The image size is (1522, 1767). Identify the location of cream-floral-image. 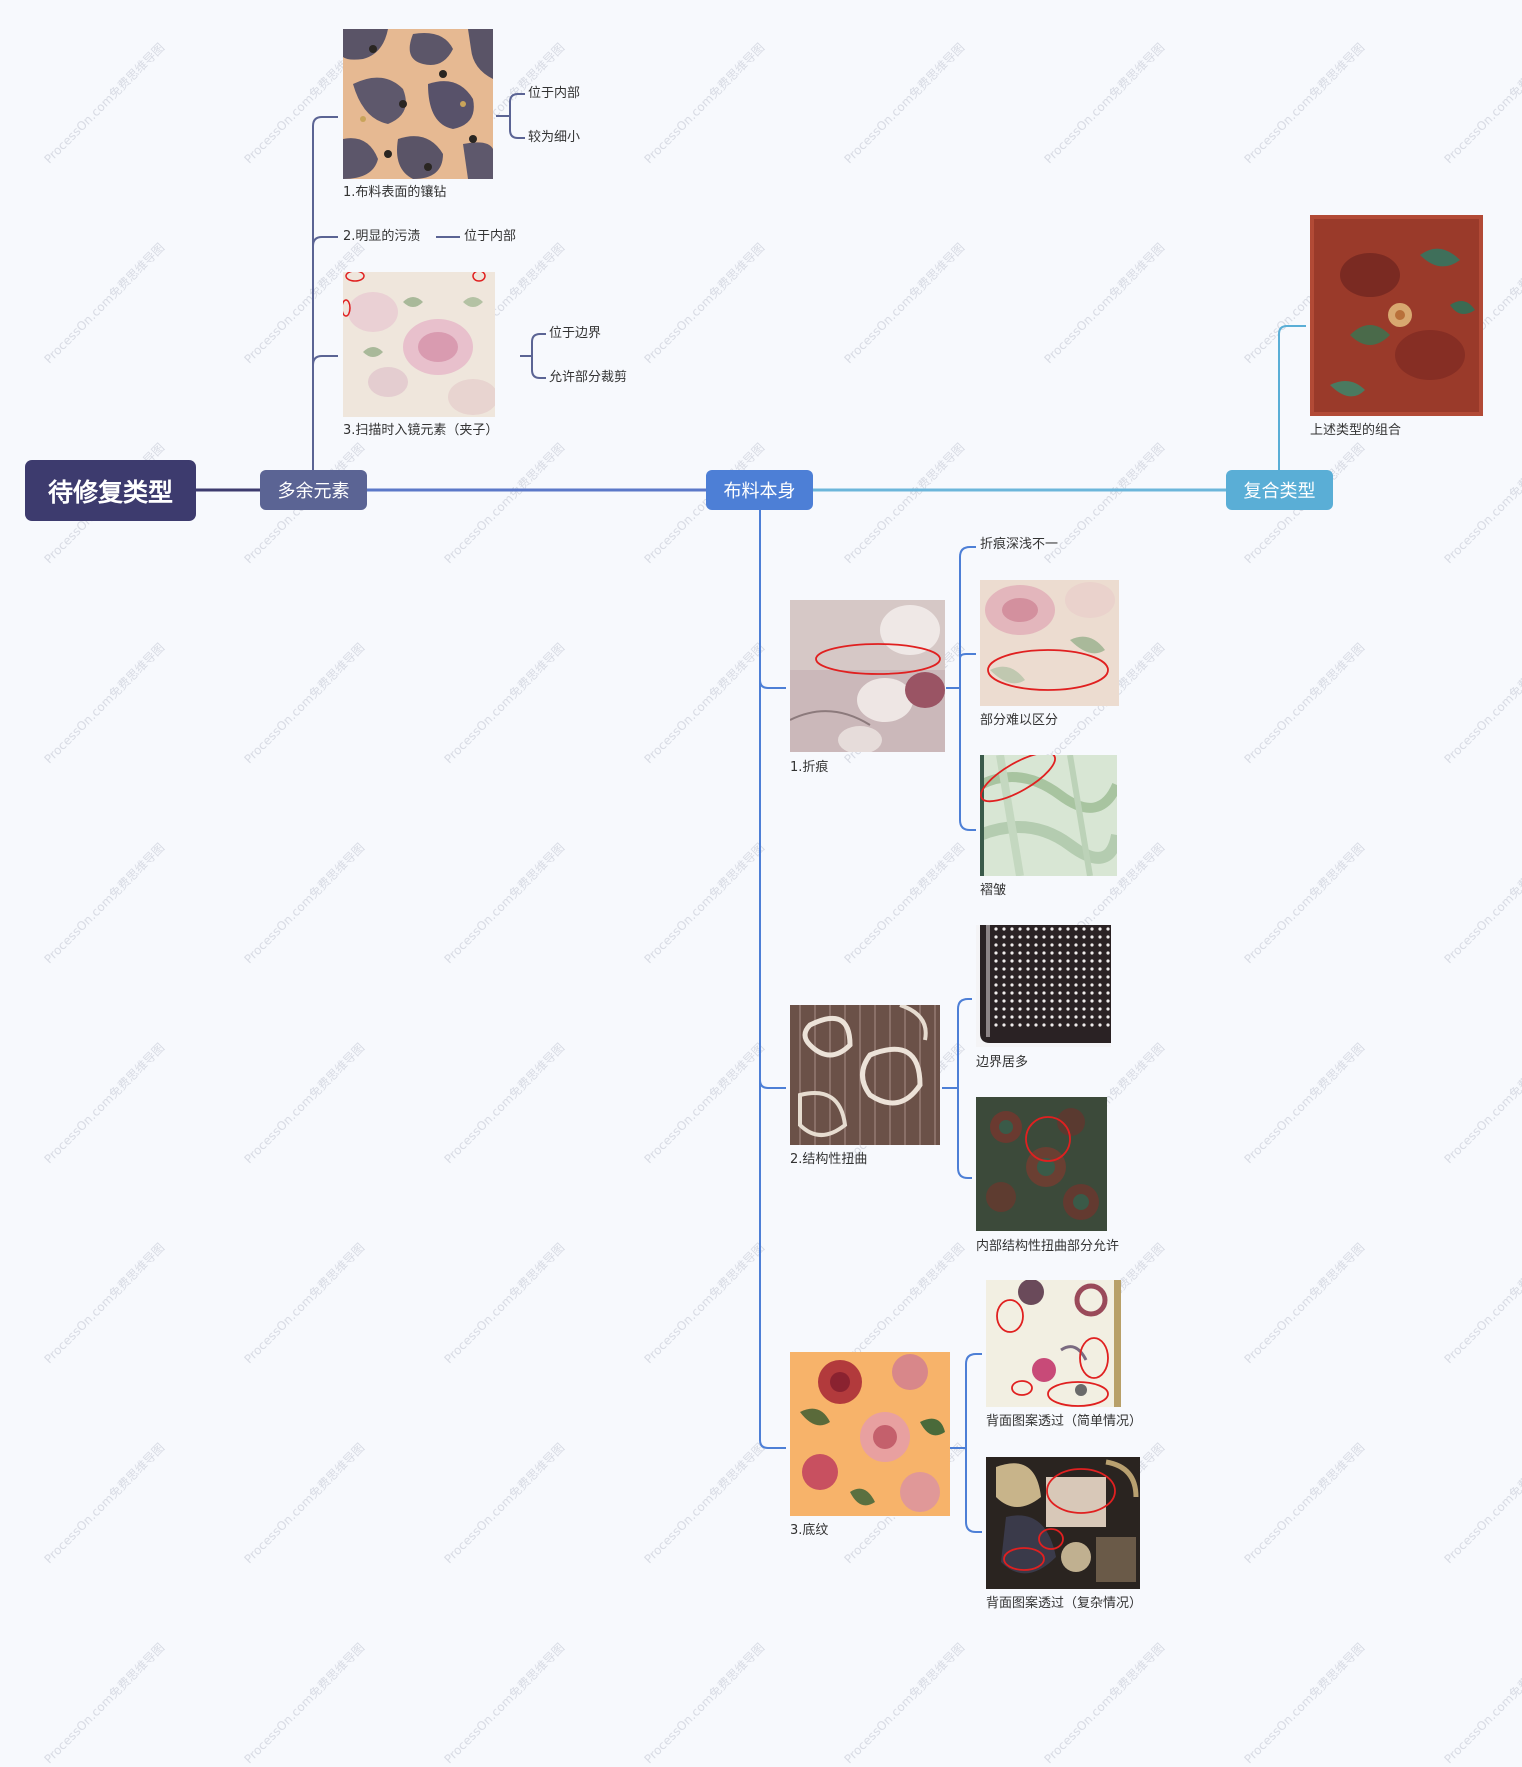
(1053, 1343).